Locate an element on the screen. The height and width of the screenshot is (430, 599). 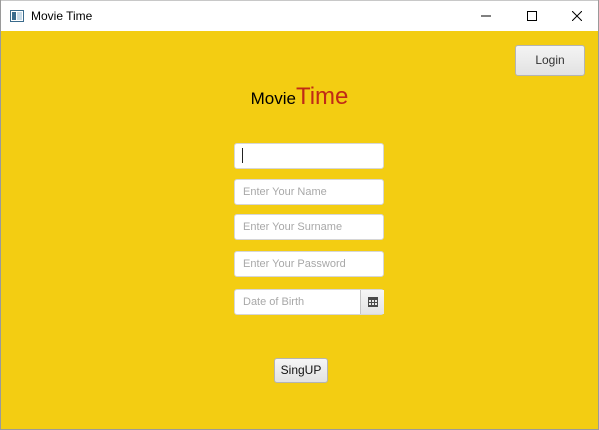
minimize-button is located at coordinates (486, 16).